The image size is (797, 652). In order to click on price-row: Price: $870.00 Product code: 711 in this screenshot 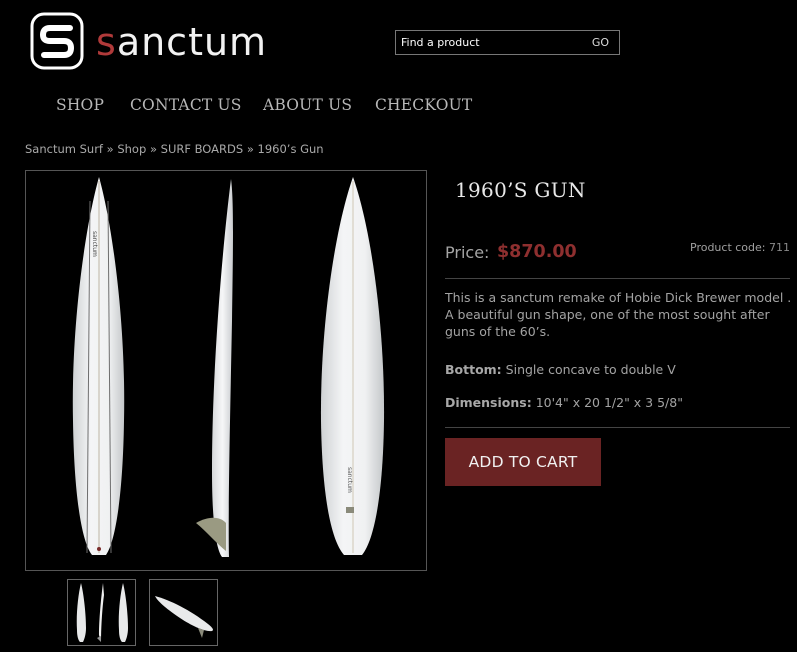, I will do `click(617, 253)`.